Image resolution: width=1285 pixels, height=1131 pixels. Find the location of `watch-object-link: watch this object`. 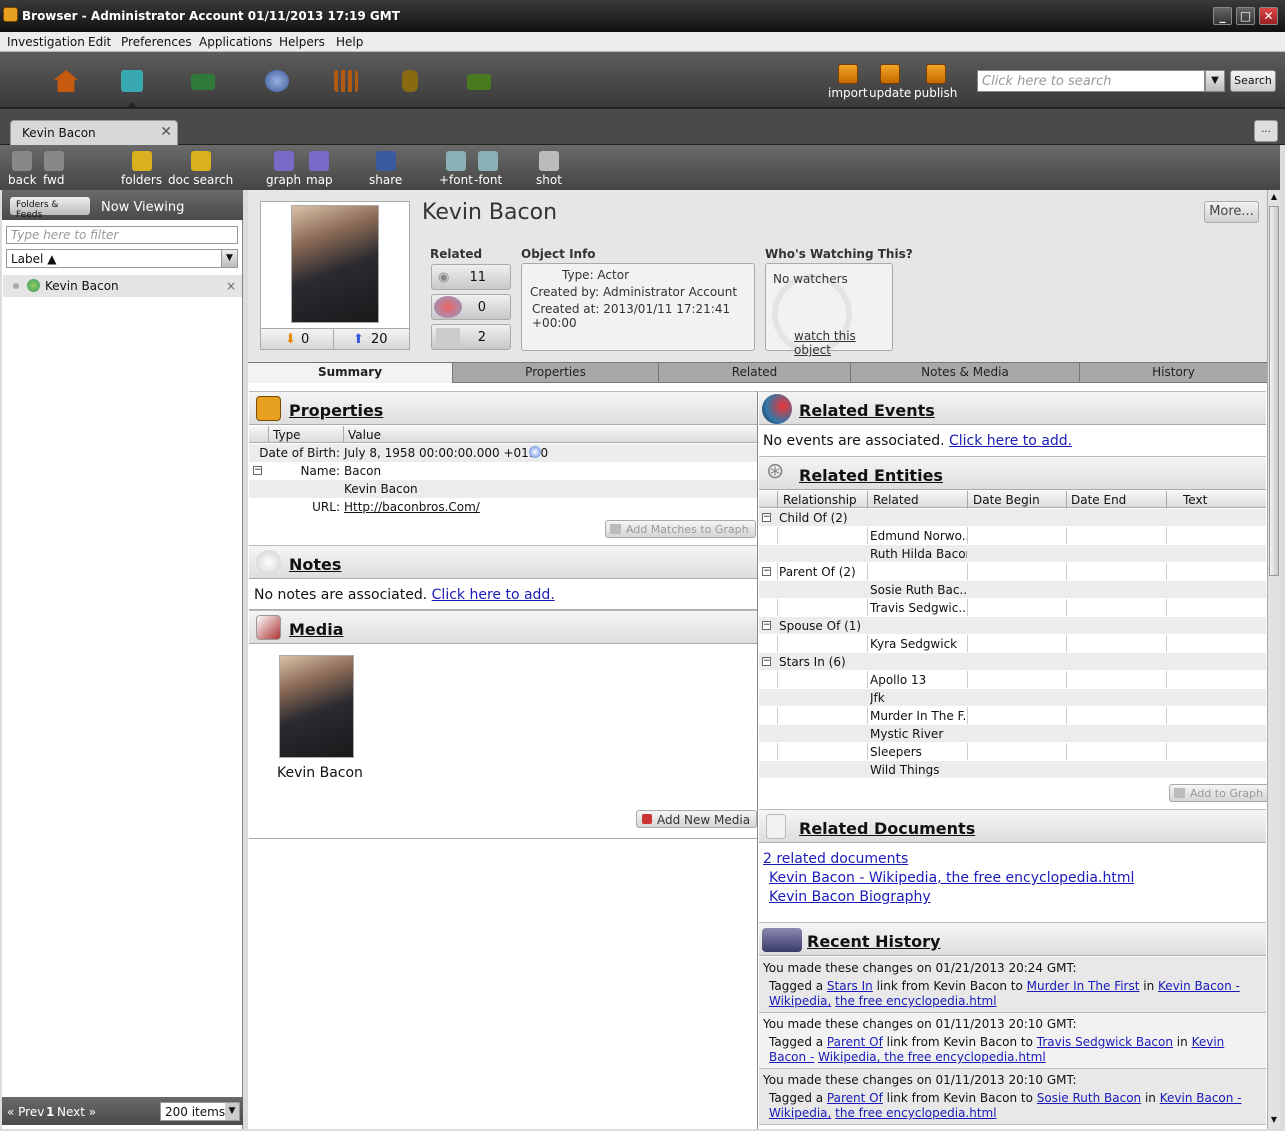

watch-object-link: watch this object is located at coordinates (843, 343).